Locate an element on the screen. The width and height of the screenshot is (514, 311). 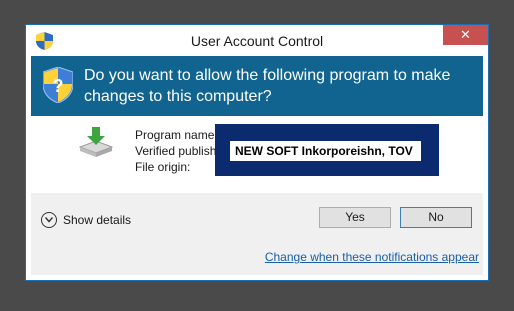
publisher-name-text: NEW SOFT Inkorporeishn, TOV is located at coordinates (325, 151).